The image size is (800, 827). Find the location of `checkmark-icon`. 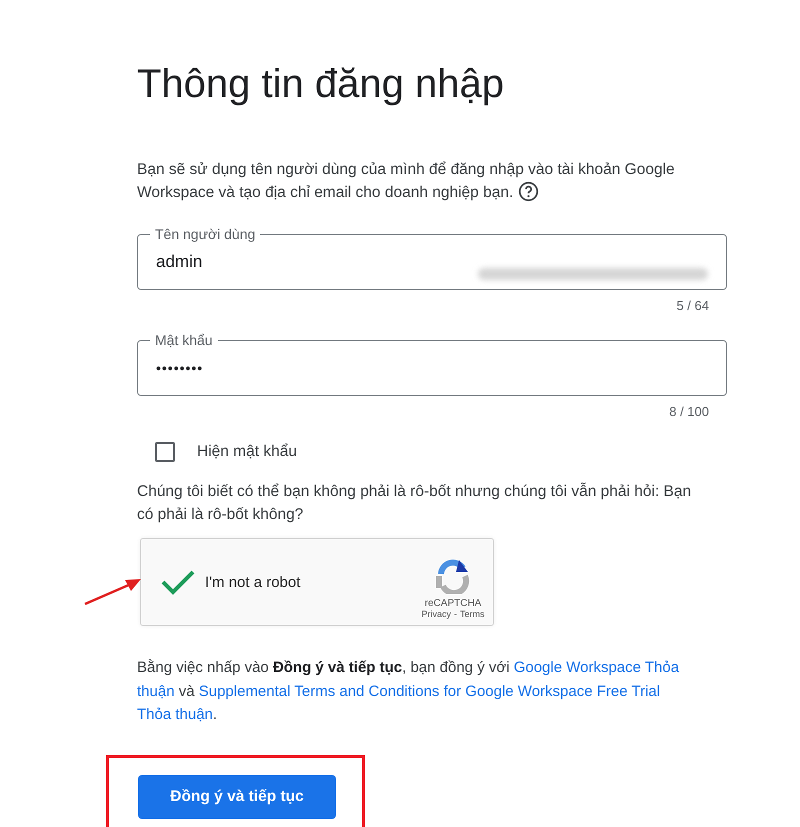

checkmark-icon is located at coordinates (178, 582).